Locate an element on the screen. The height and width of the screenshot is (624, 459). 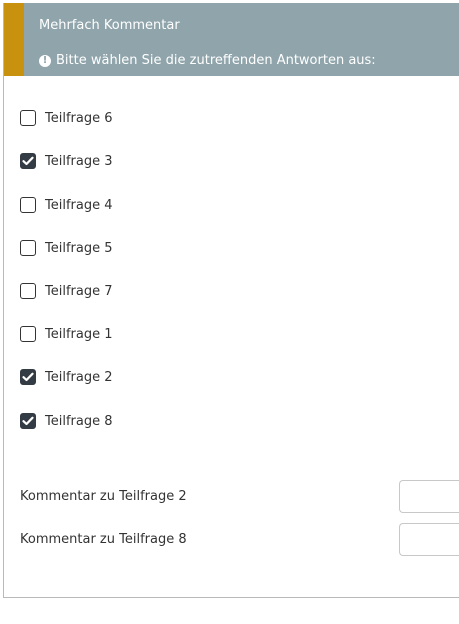
option-label: Teilfrage 3 is located at coordinates (79, 161).